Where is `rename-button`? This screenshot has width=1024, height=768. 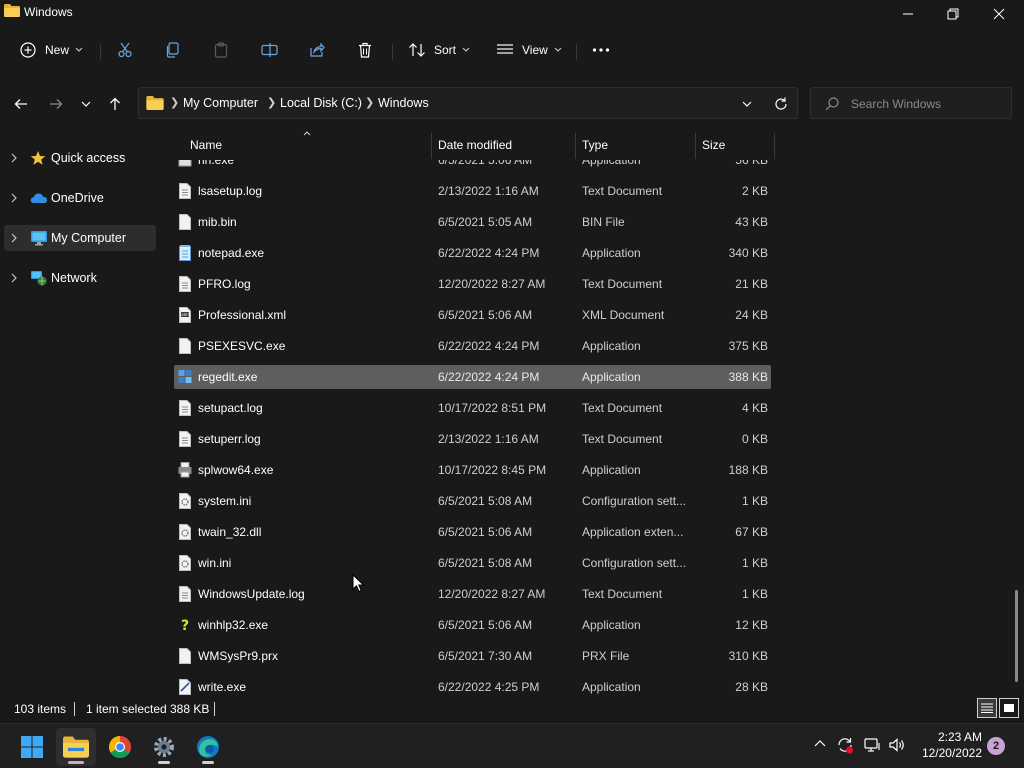 rename-button is located at coordinates (270, 50).